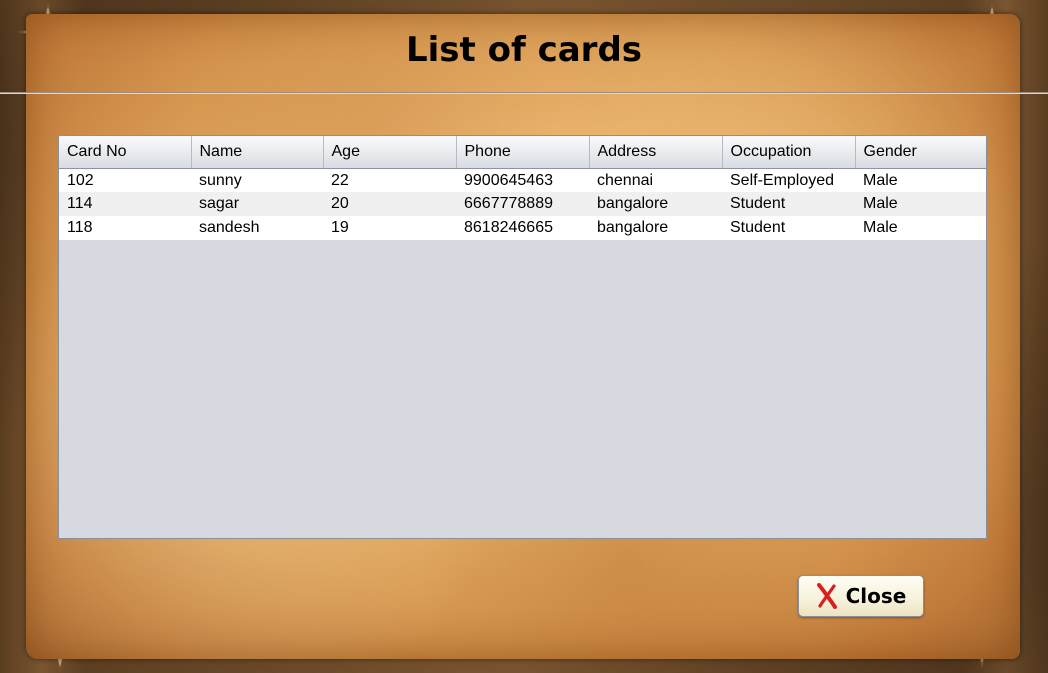  What do you see at coordinates (257, 152) in the screenshot?
I see `column-header-name: Name` at bounding box center [257, 152].